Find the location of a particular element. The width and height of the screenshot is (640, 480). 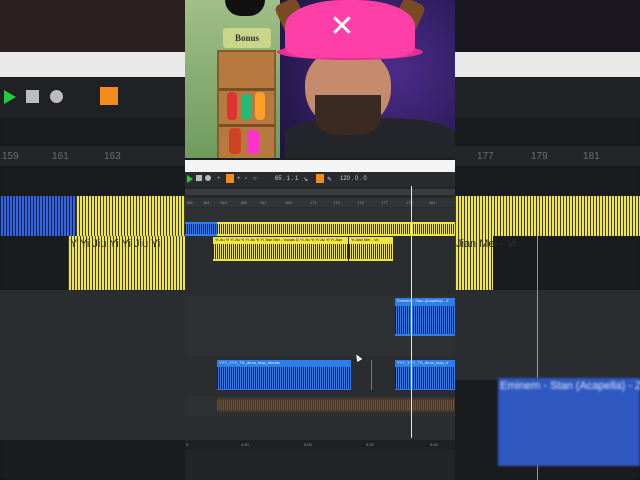

audio-clip-drums: YYY_YYY_TS_drum_loop_ebeats is located at coordinates (284, 375).